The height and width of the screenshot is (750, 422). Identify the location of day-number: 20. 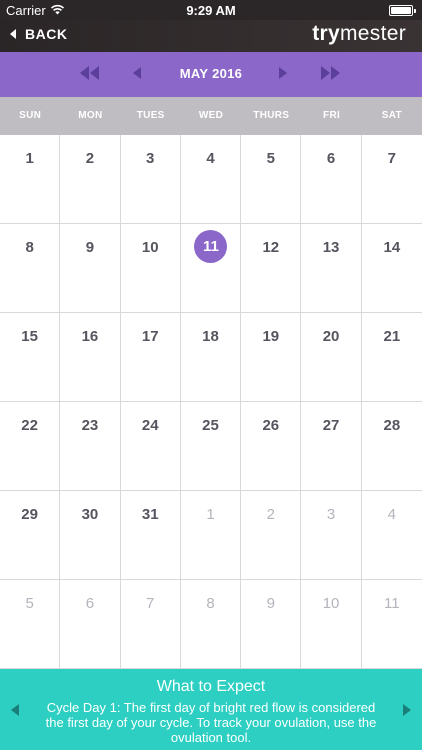
(331, 336).